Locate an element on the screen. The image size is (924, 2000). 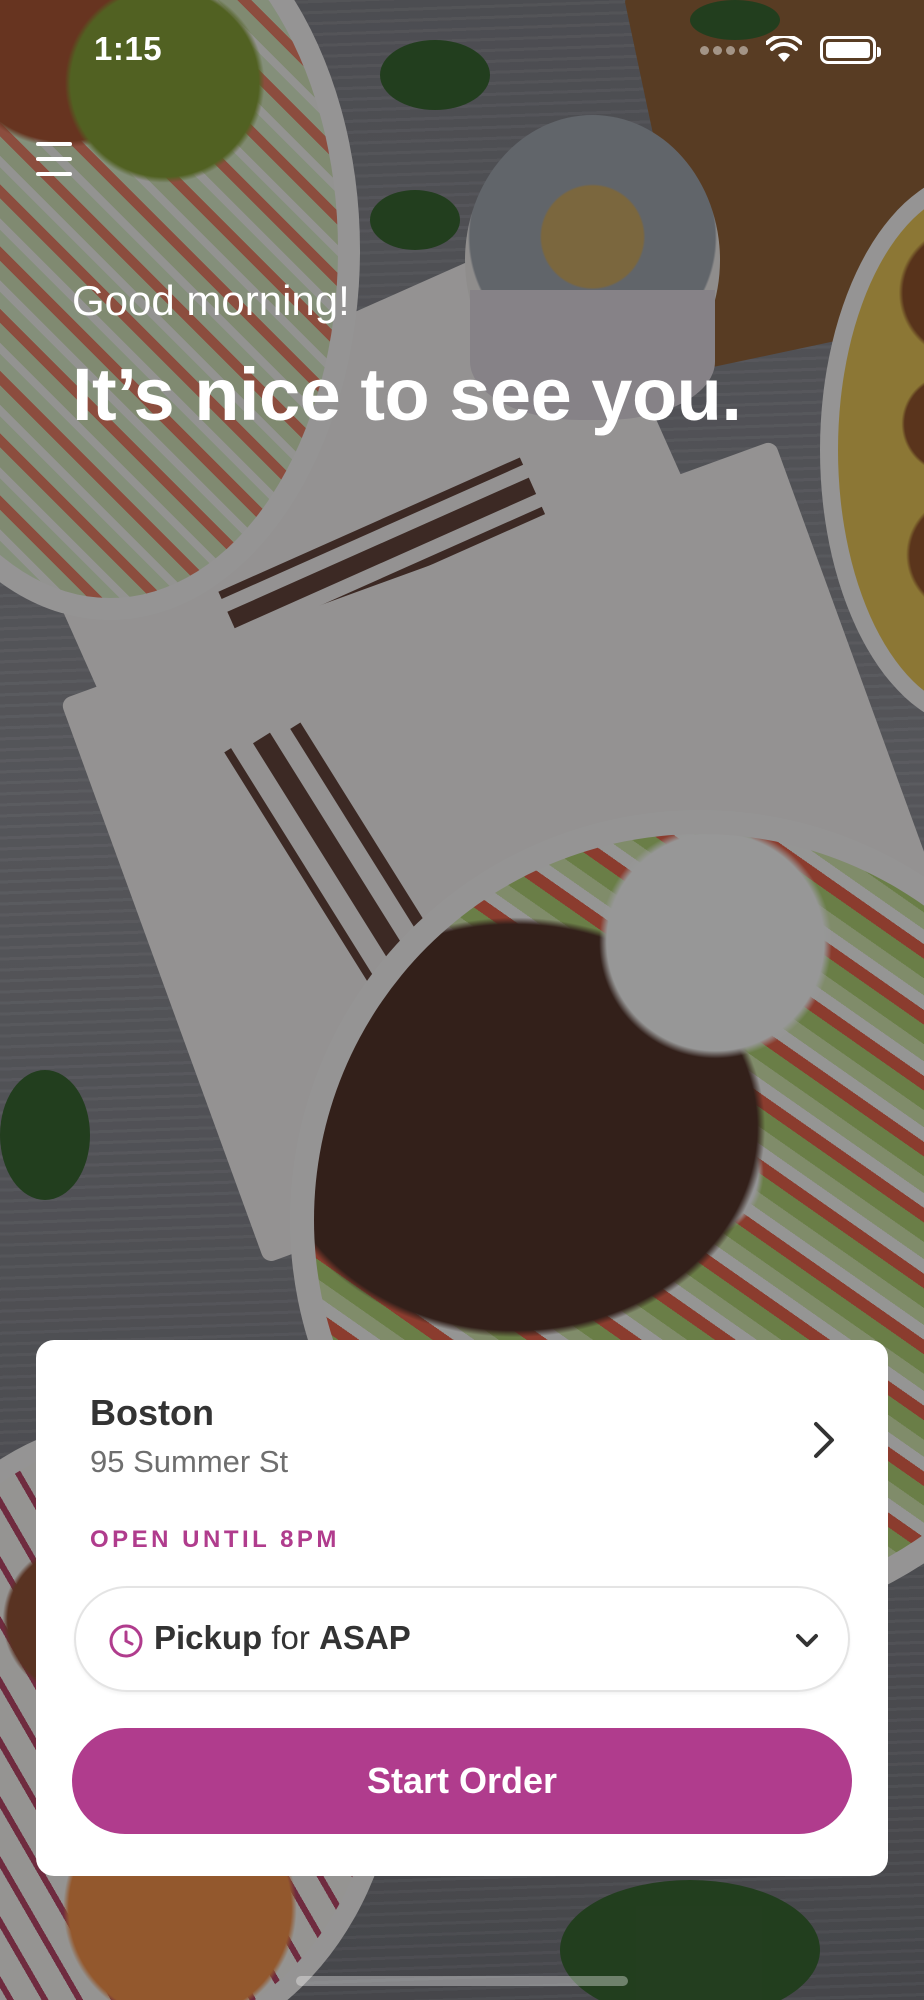
status-bar: 1:15 is located at coordinates (462, 50).